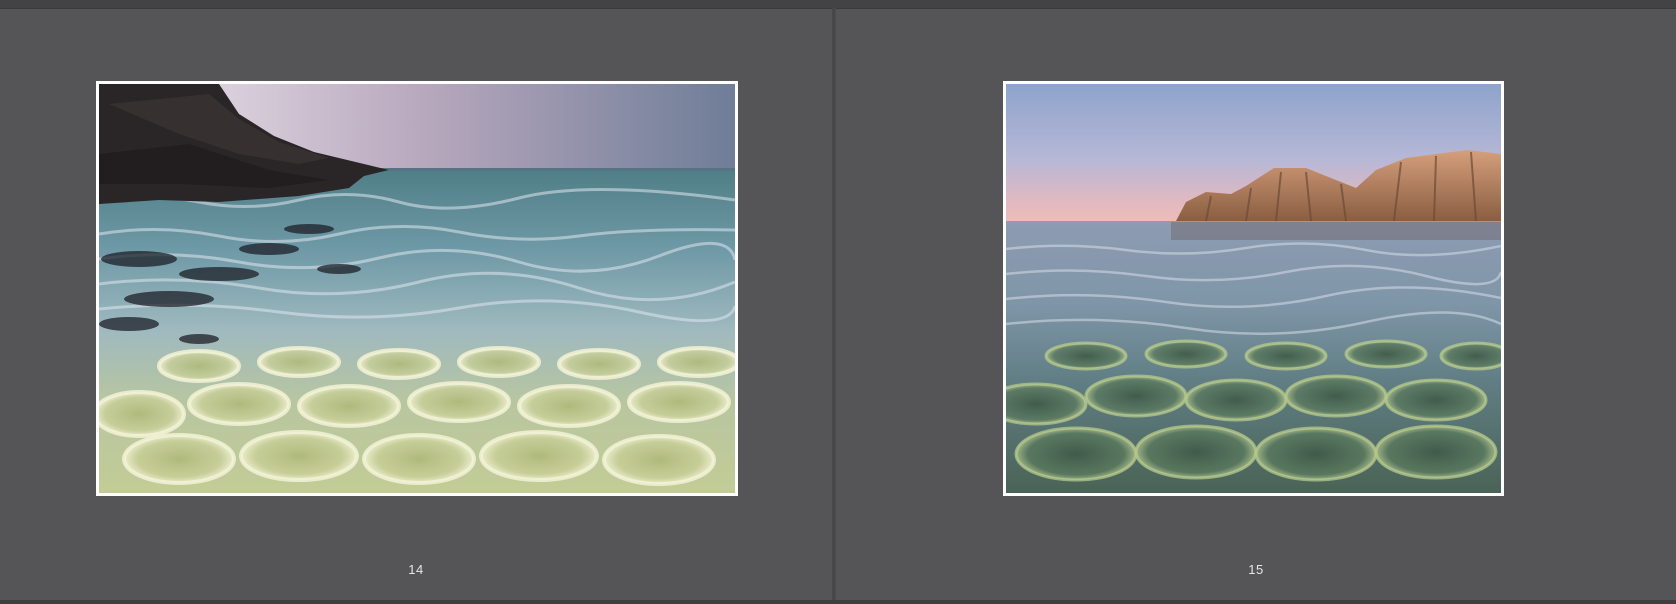  Describe the element at coordinates (1256, 569) in the screenshot. I see `page-number: 15` at that location.